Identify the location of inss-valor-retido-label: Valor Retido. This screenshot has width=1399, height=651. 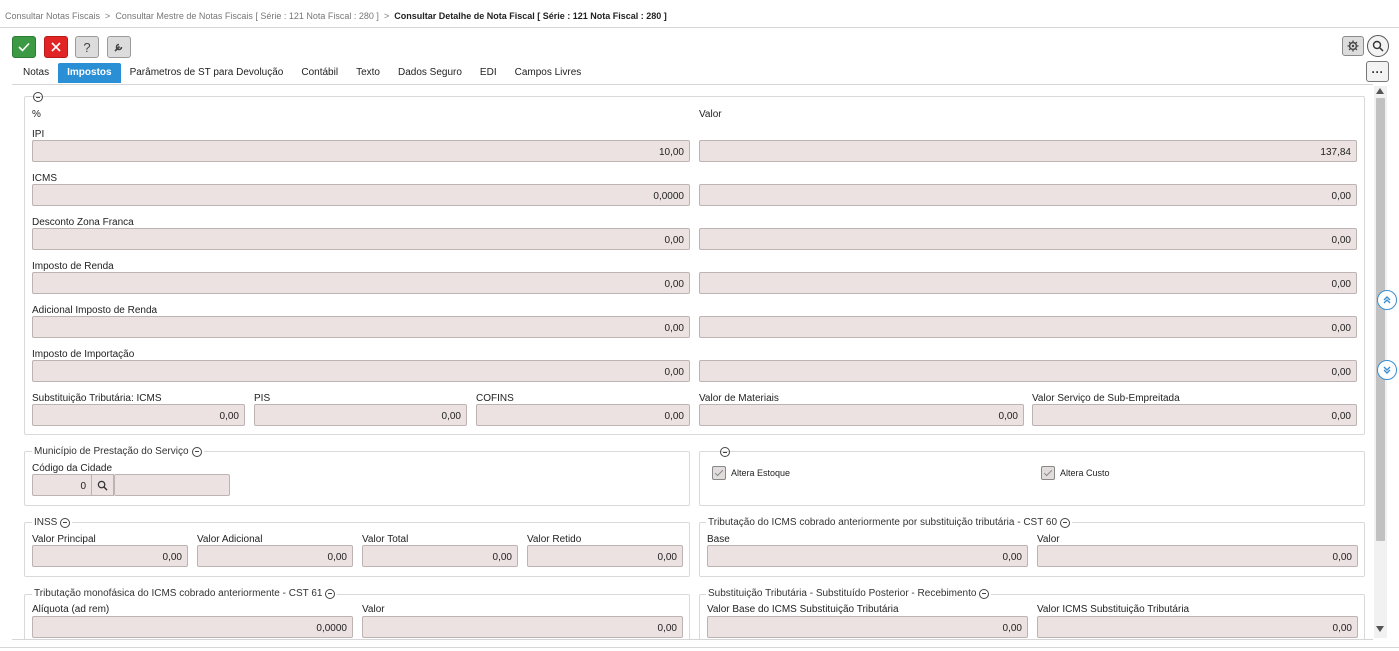
(554, 539).